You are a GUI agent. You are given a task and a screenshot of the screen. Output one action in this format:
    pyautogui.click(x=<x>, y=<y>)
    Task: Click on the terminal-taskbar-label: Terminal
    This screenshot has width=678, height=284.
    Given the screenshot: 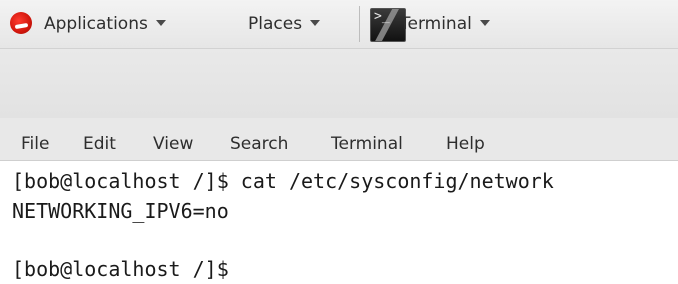 What is the action you would take?
    pyautogui.click(x=436, y=24)
    